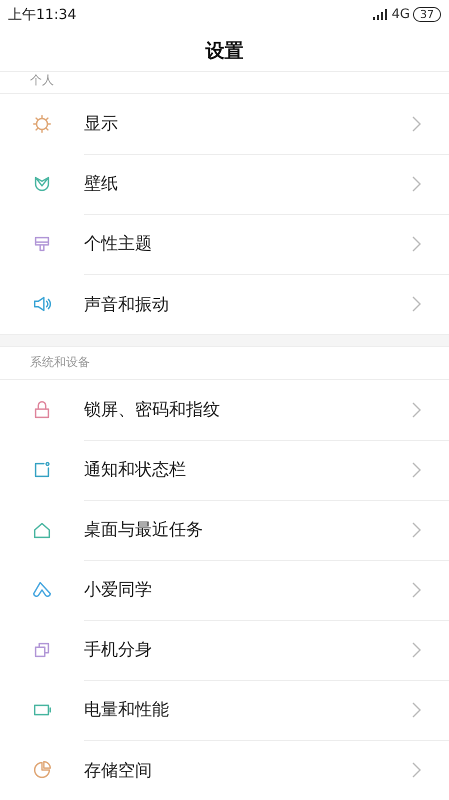 This screenshot has height=800, width=449. What do you see at coordinates (224, 184) in the screenshot?
I see `settings-item: 壁纸` at bounding box center [224, 184].